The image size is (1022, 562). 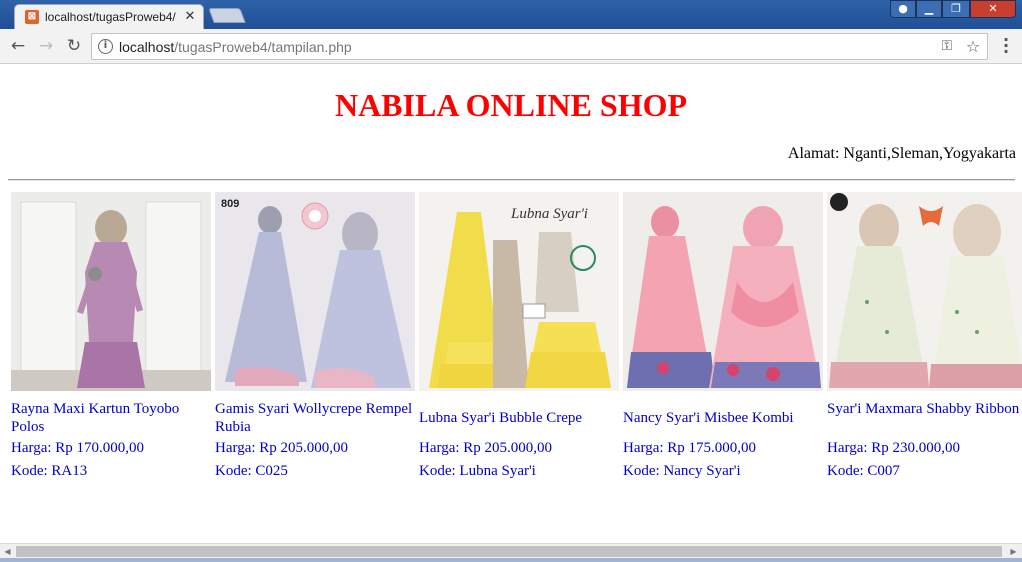 I want to click on close-icon: ✕, so click(x=993, y=8).